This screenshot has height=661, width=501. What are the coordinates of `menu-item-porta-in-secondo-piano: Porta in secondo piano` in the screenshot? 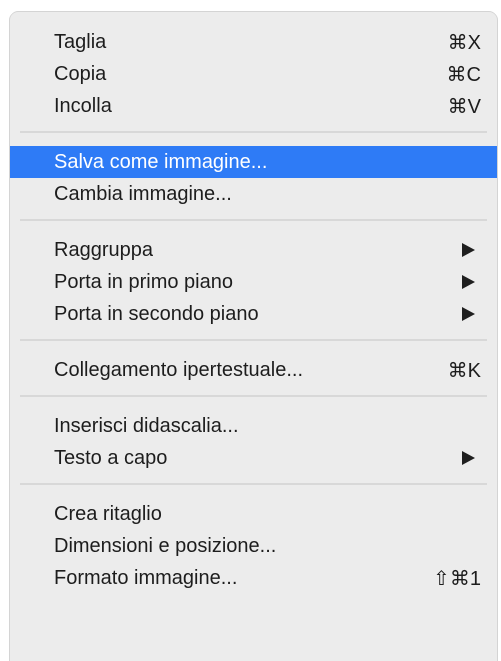 It's located at (253, 314).